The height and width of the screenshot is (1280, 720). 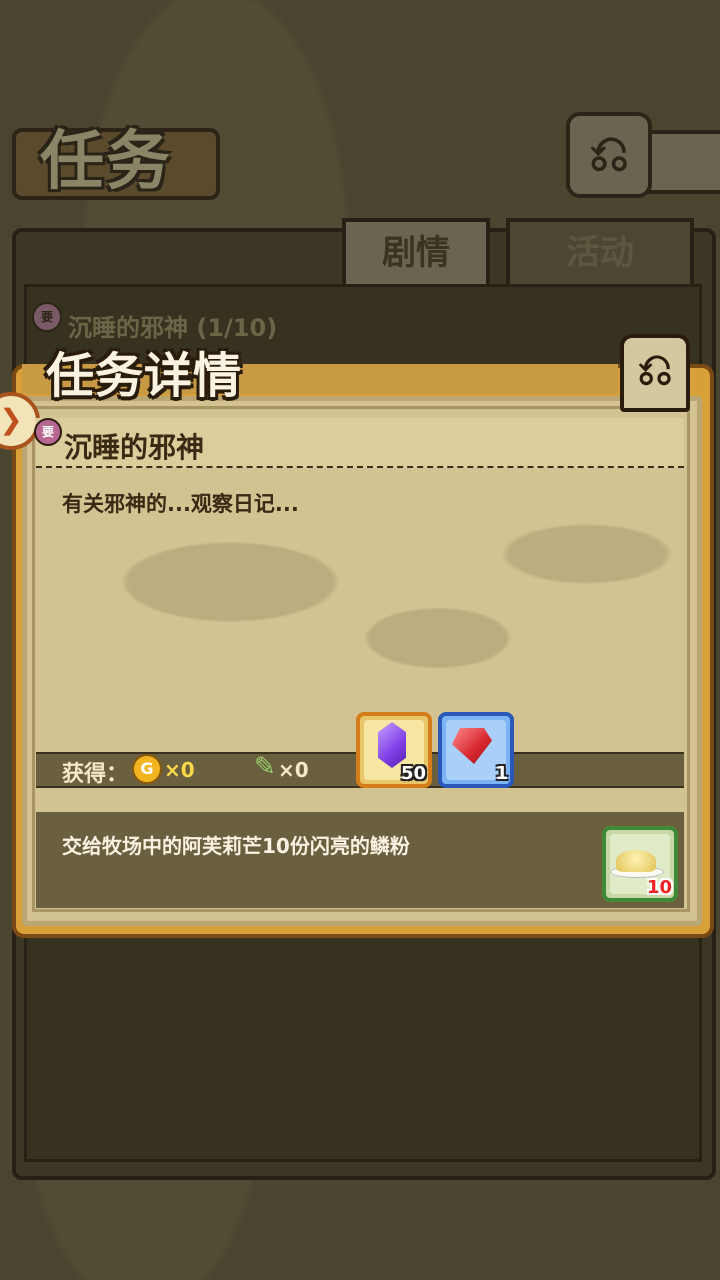 I want to click on feather-amount: ×0, so click(x=293, y=770).